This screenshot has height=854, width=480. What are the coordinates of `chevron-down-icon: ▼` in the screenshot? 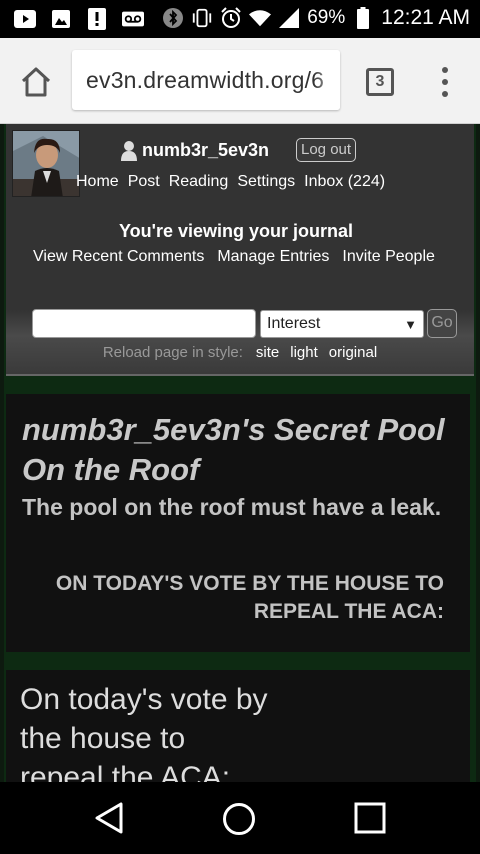 It's located at (410, 324).